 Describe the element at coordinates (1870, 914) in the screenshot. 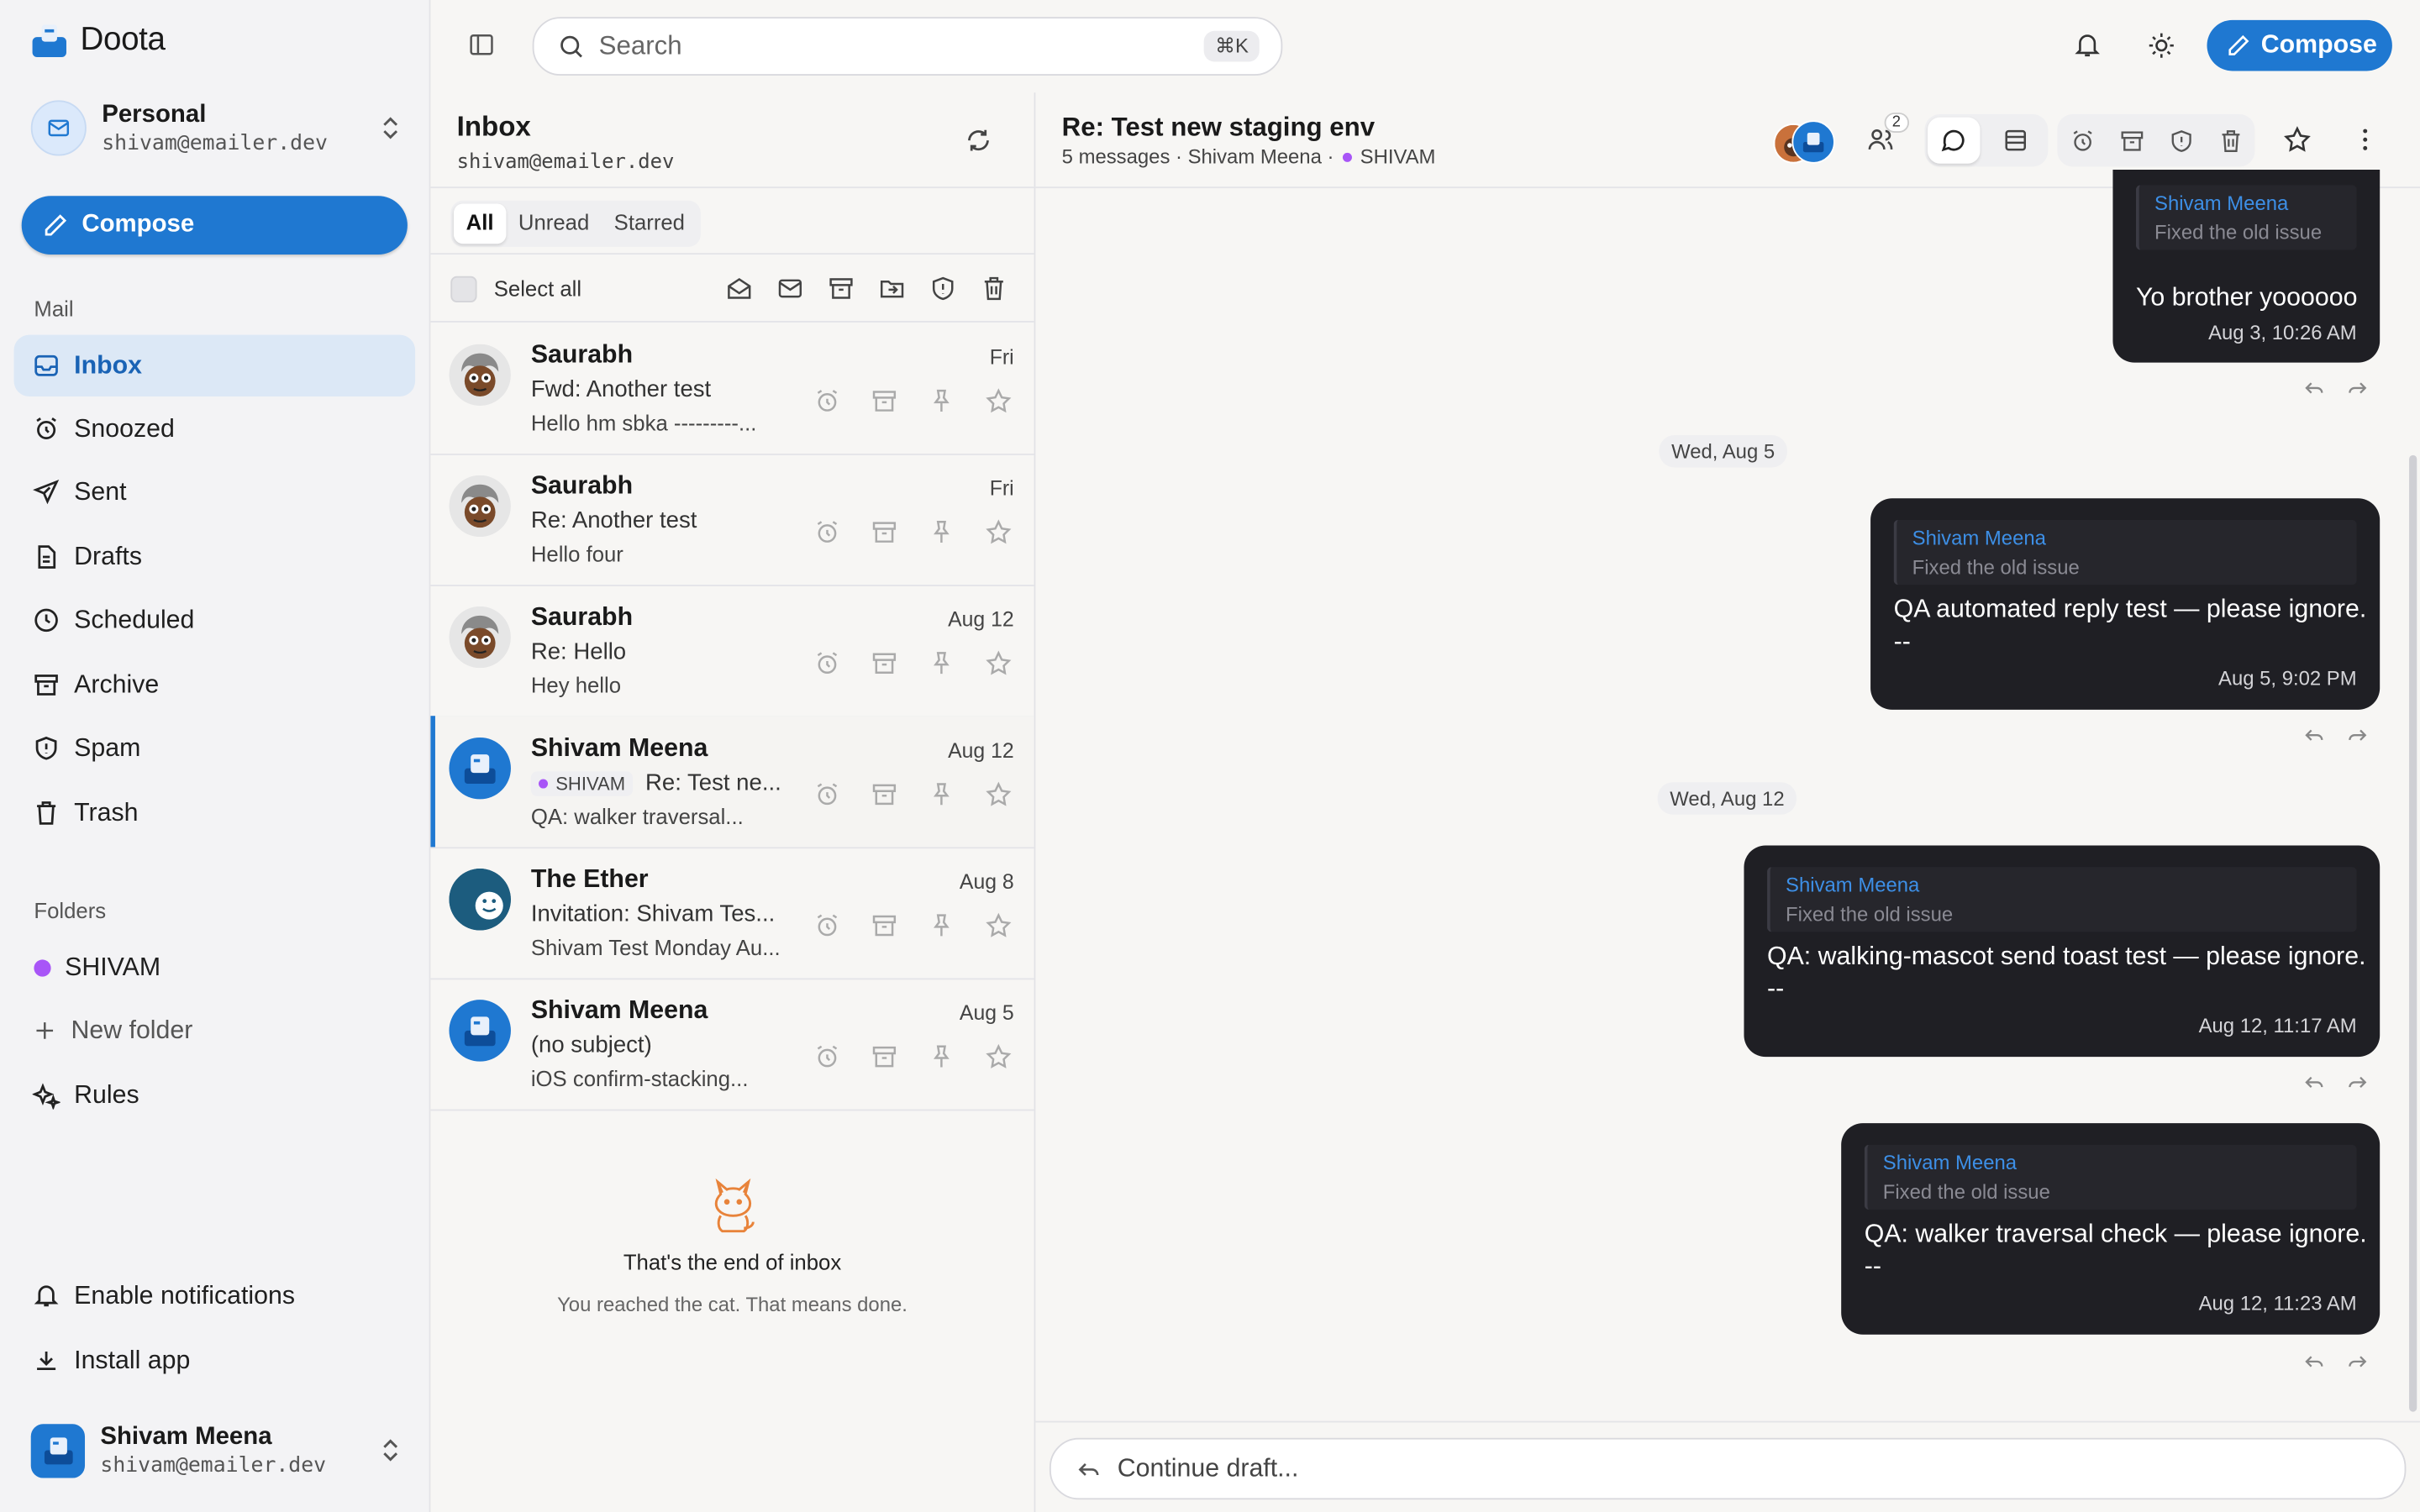

I see `quote-text: Fixed the old issue` at that location.